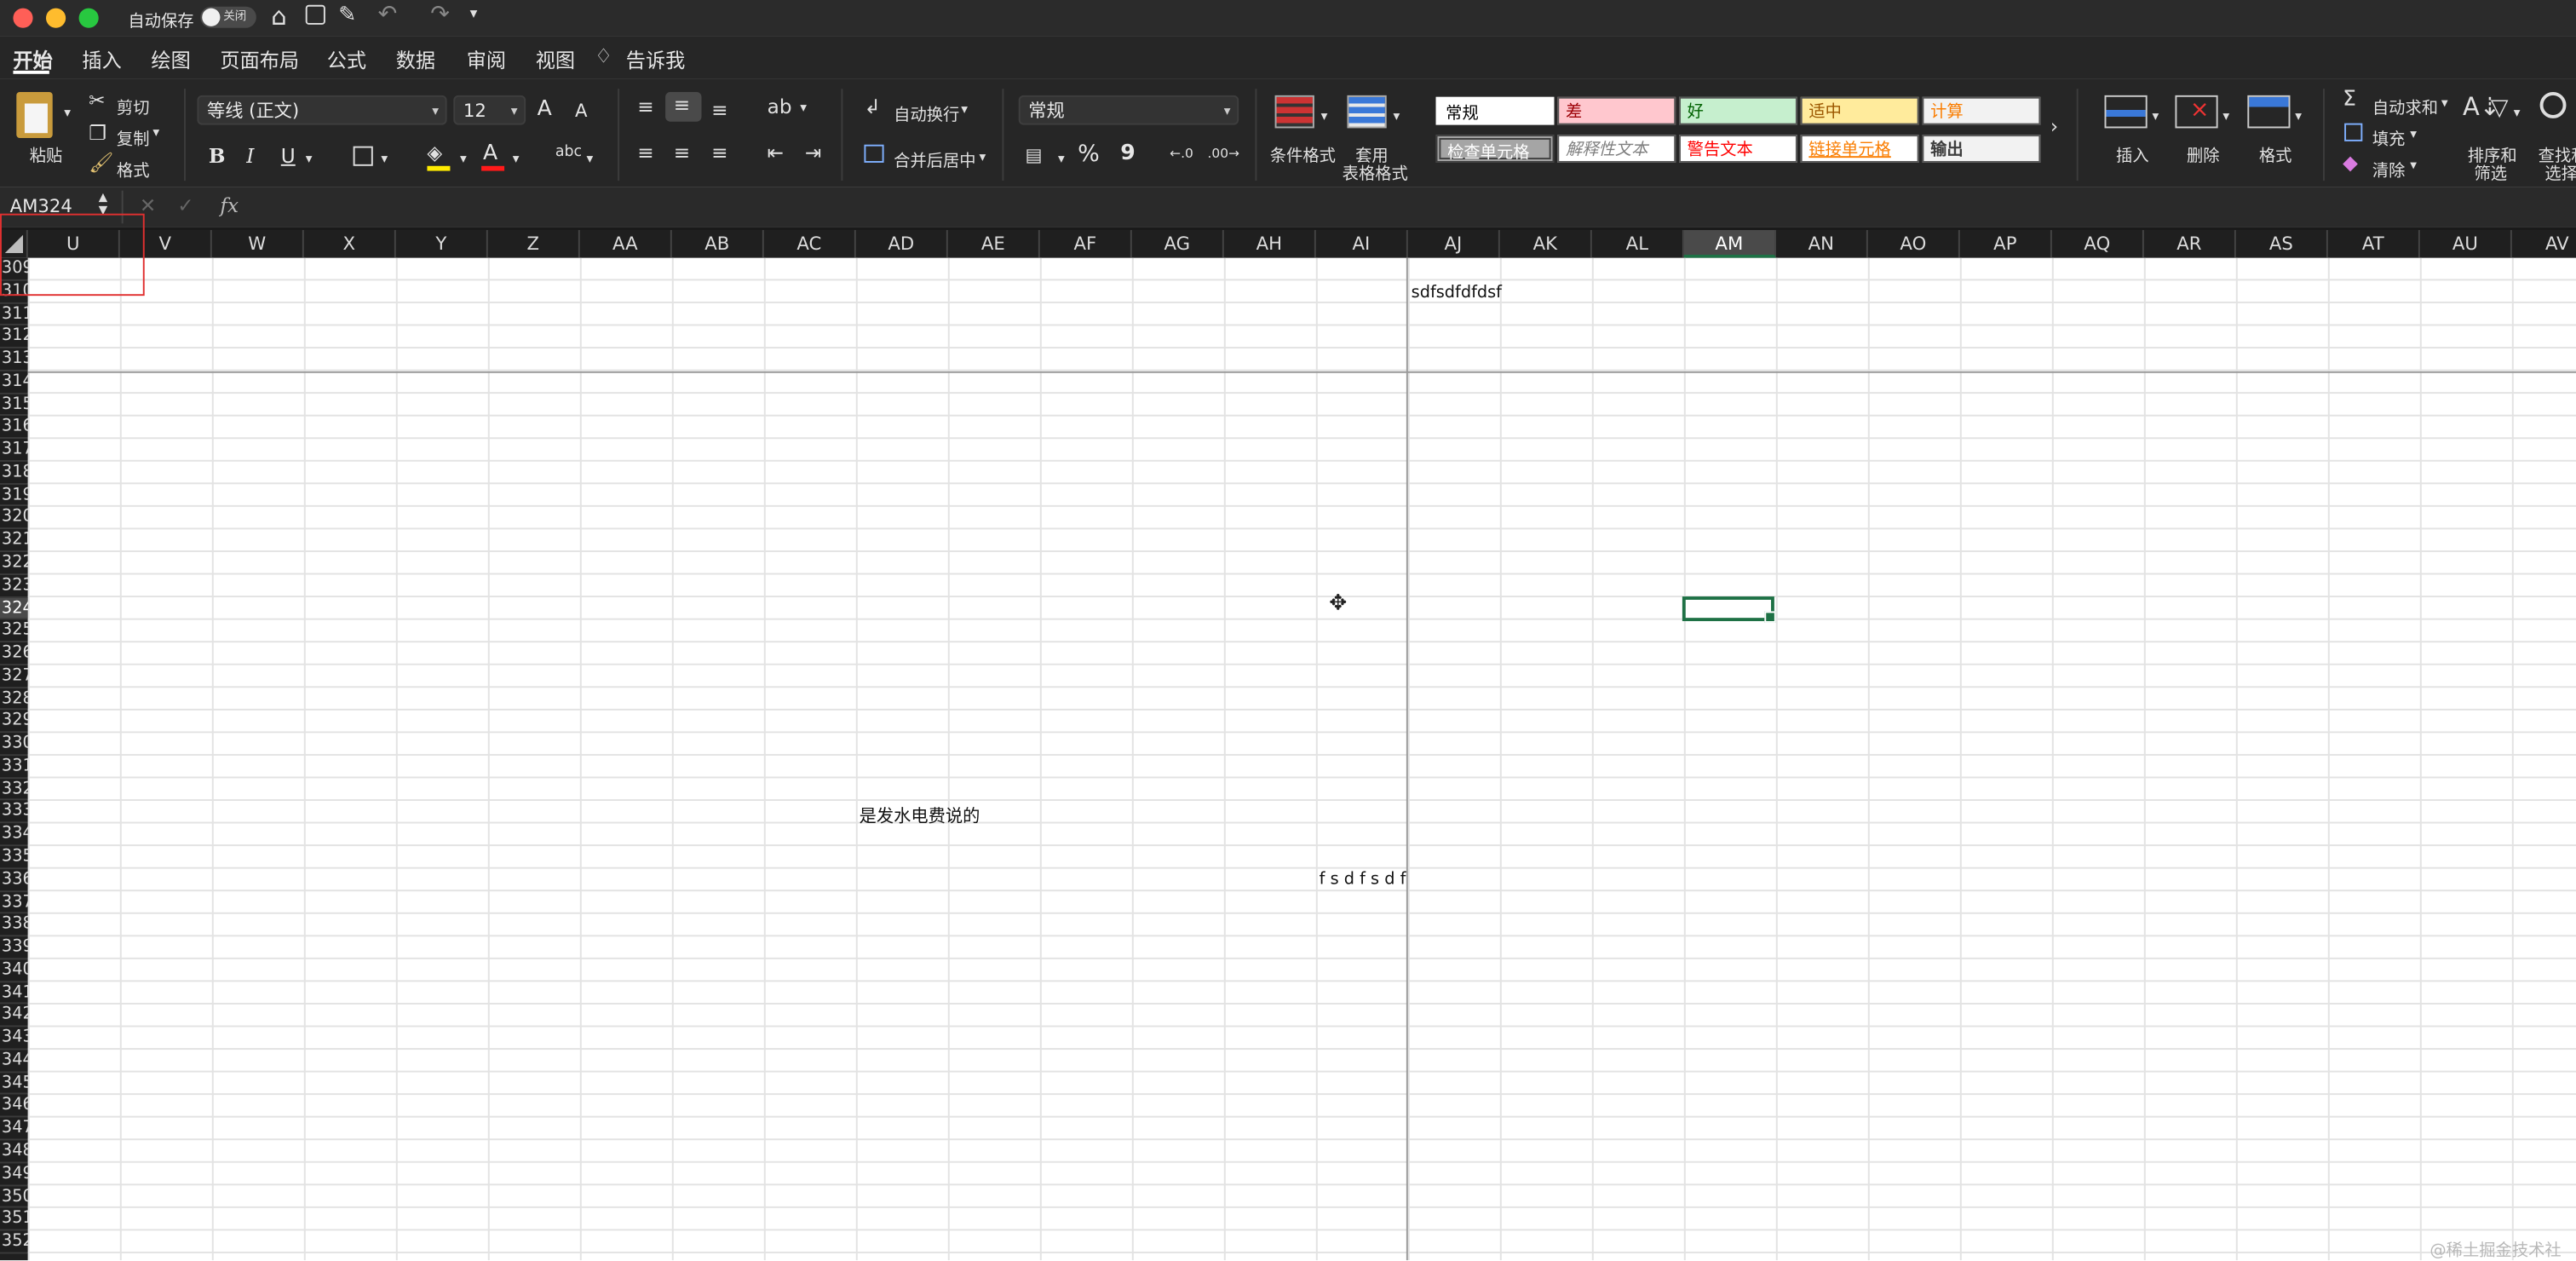 The height and width of the screenshot is (1261, 2576). What do you see at coordinates (16, 1061) in the screenshot?
I see `row-header-344: 344` at bounding box center [16, 1061].